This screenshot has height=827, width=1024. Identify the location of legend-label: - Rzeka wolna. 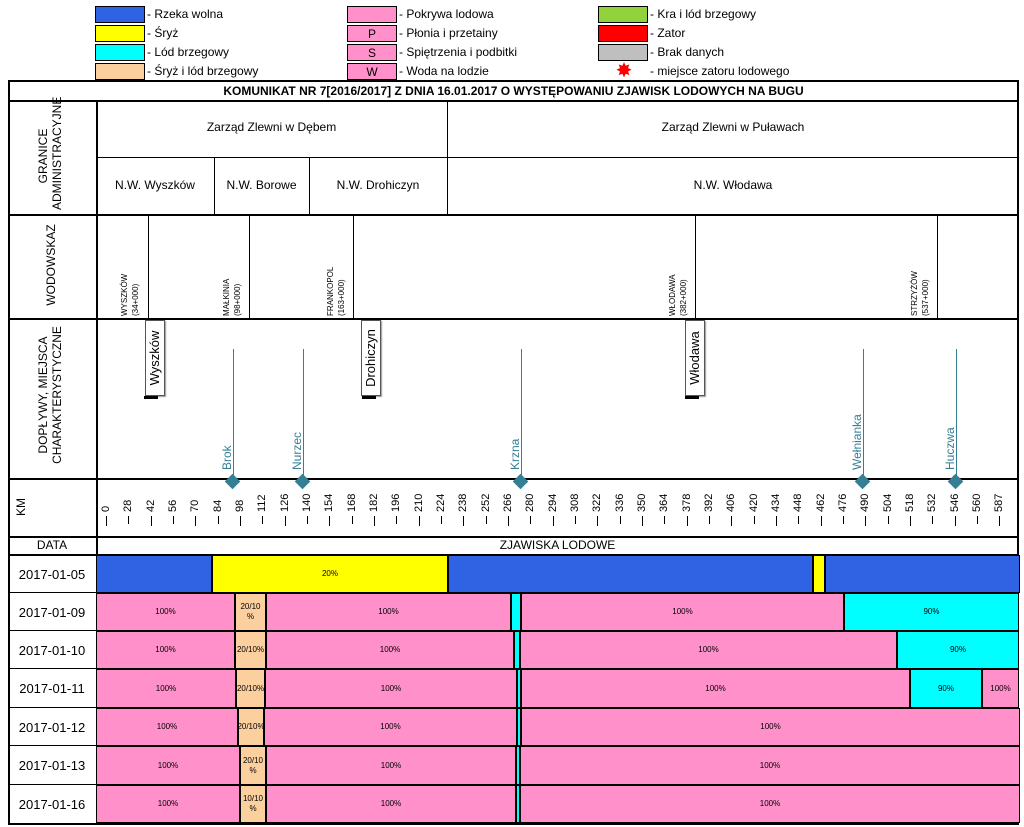
(185, 14).